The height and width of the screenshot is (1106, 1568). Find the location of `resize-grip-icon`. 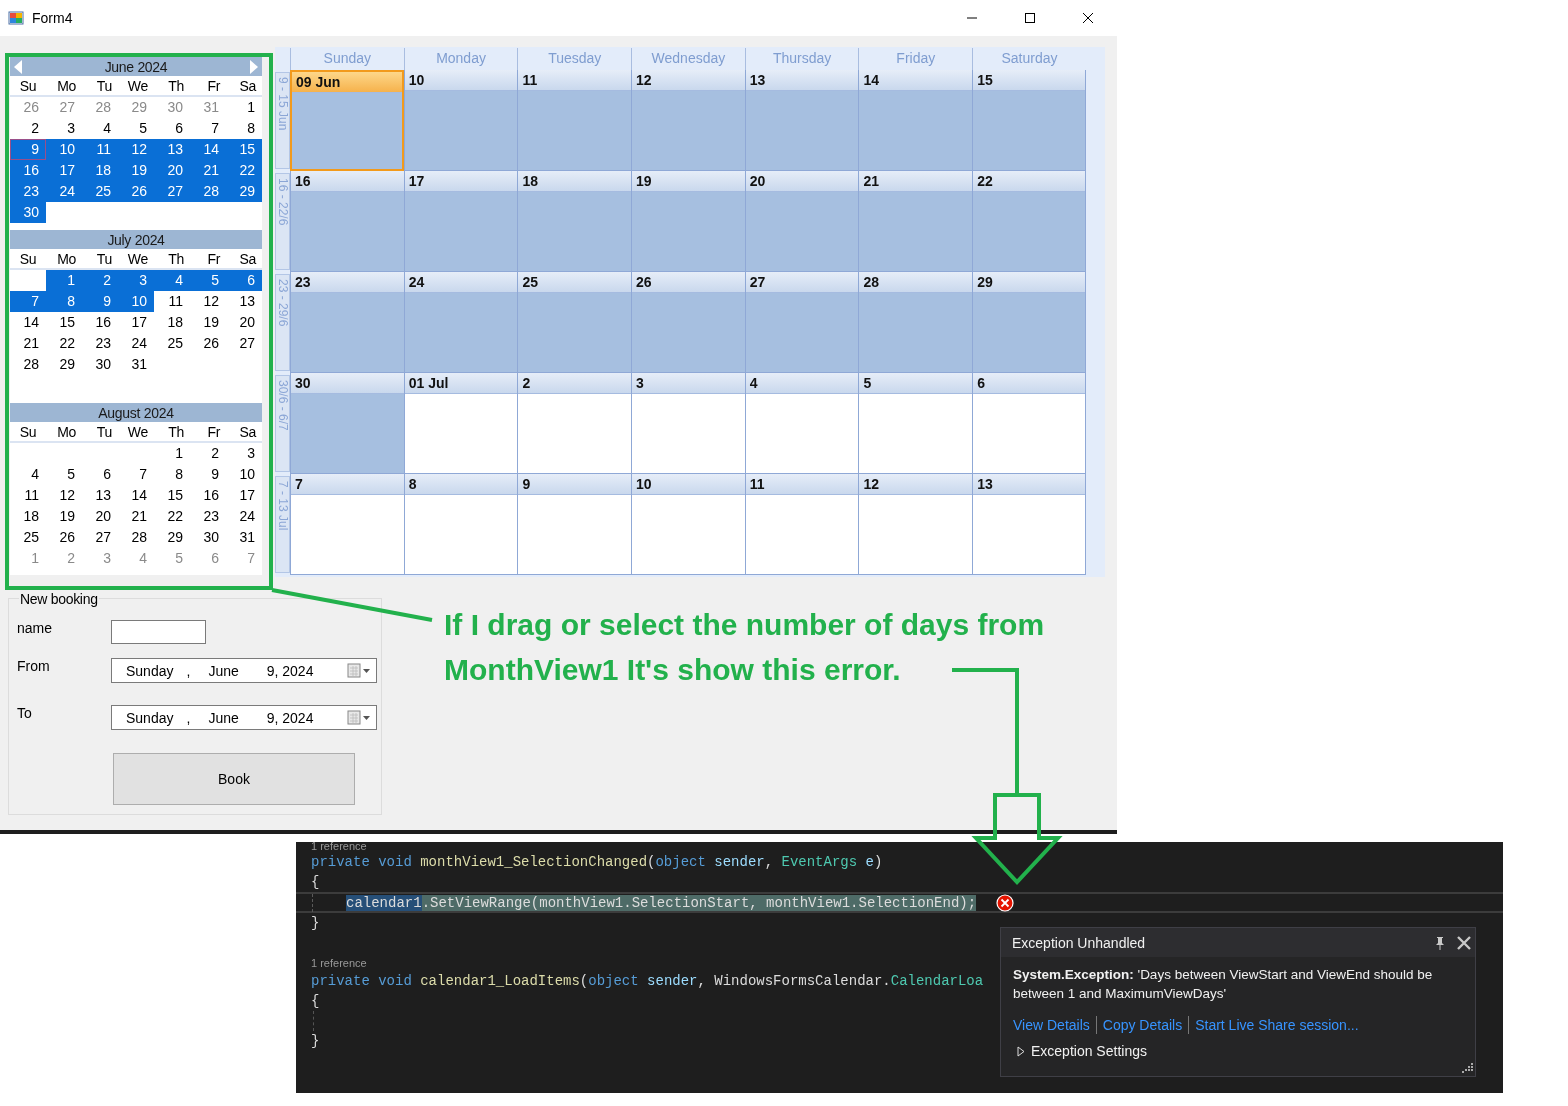

resize-grip-icon is located at coordinates (1467, 1067).